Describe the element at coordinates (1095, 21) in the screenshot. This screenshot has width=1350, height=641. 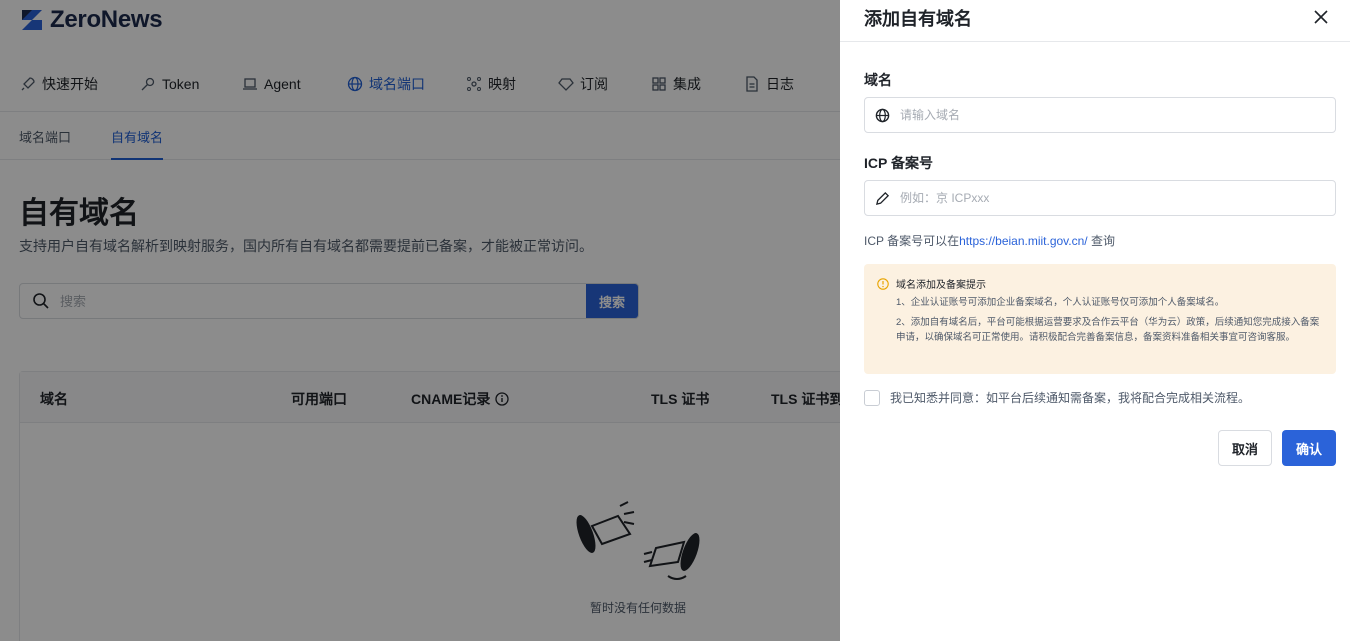
I see `drawer-header: 添加自有域名` at that location.